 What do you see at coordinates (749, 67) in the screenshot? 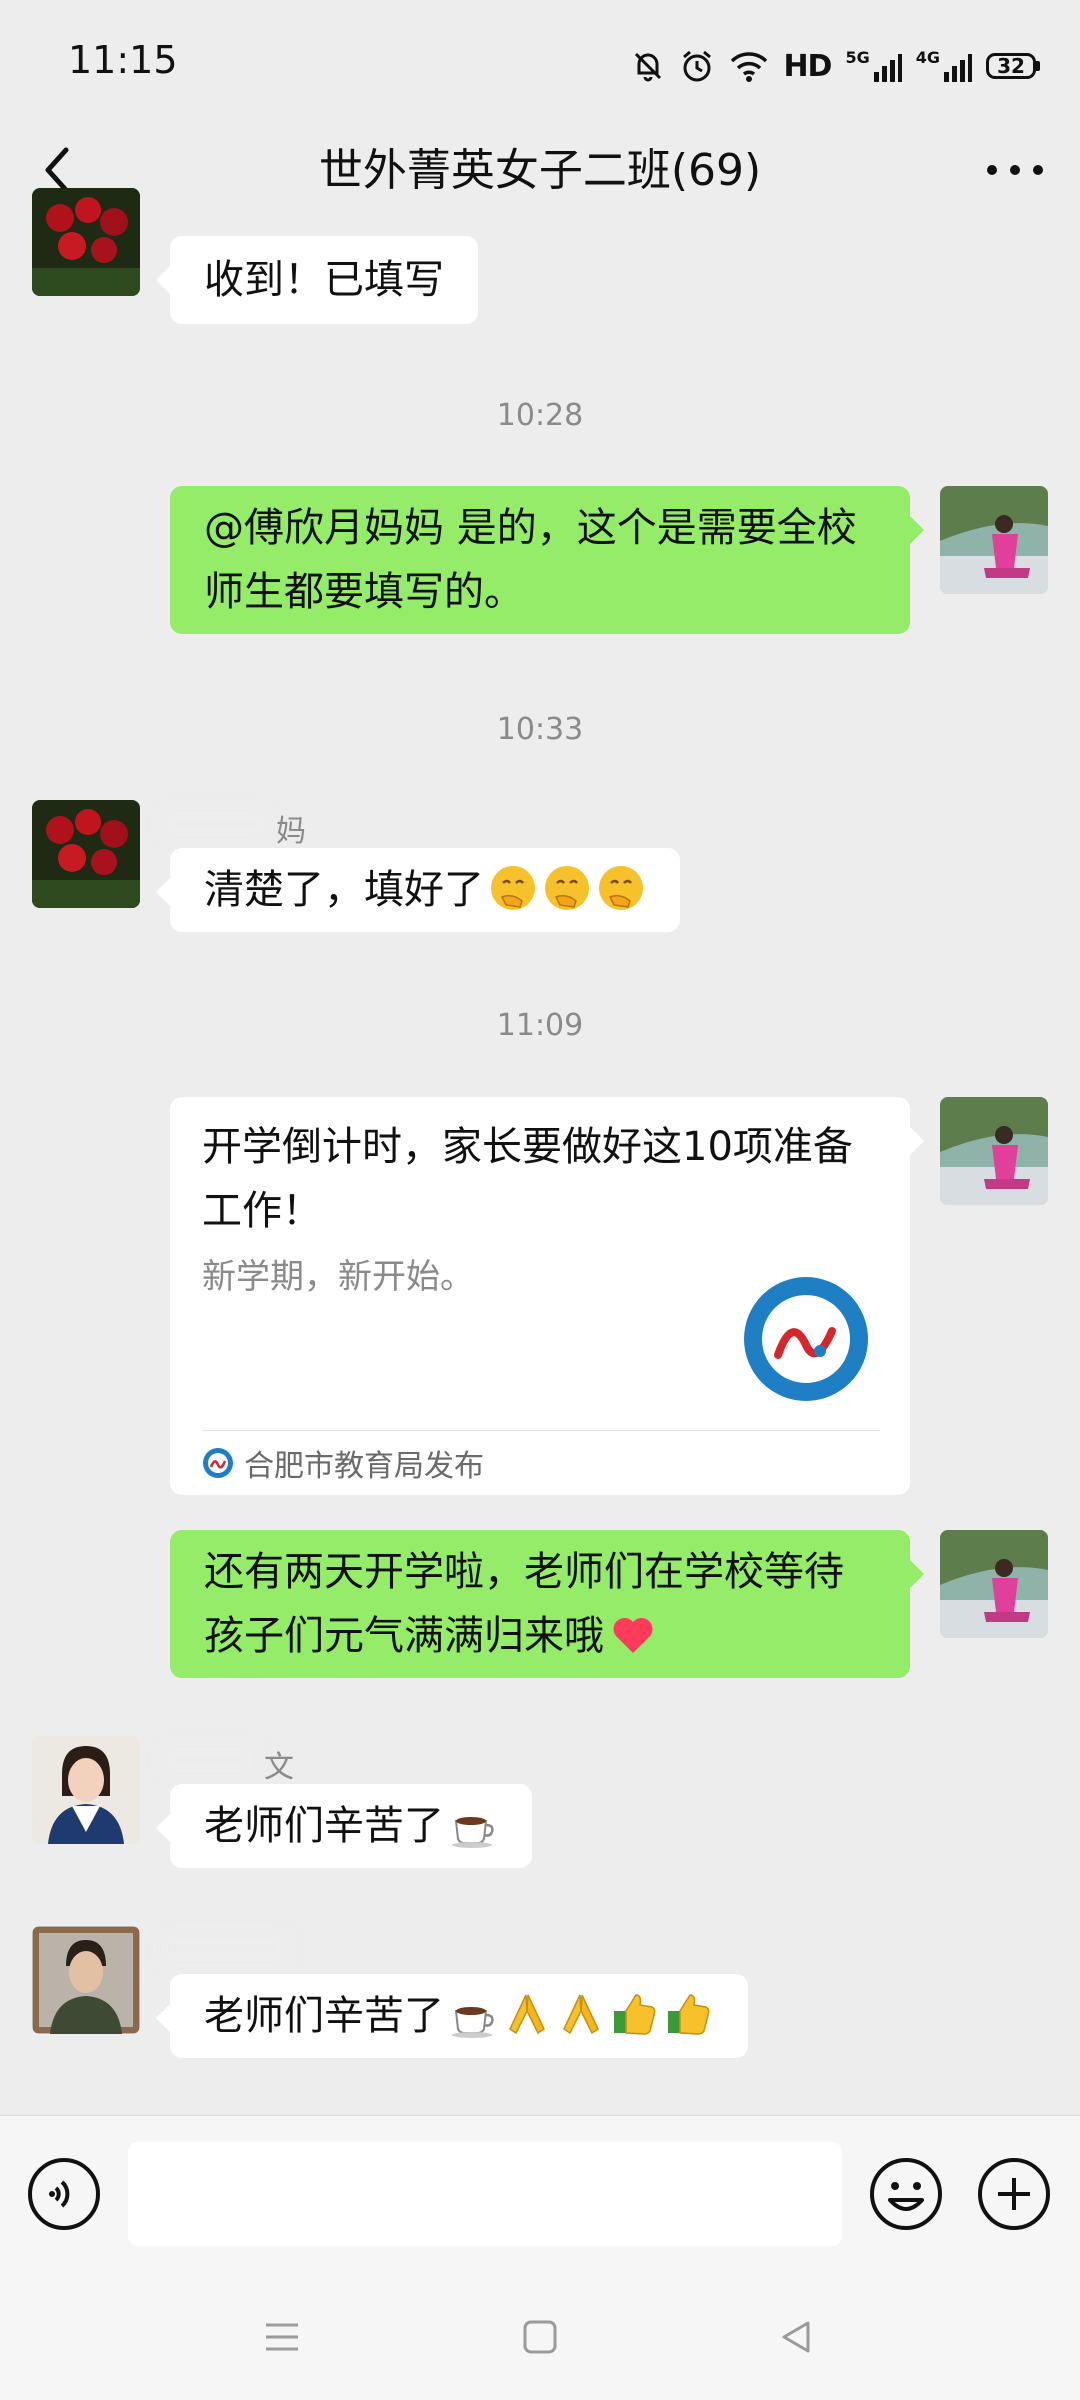
I see `wifi-icon` at bounding box center [749, 67].